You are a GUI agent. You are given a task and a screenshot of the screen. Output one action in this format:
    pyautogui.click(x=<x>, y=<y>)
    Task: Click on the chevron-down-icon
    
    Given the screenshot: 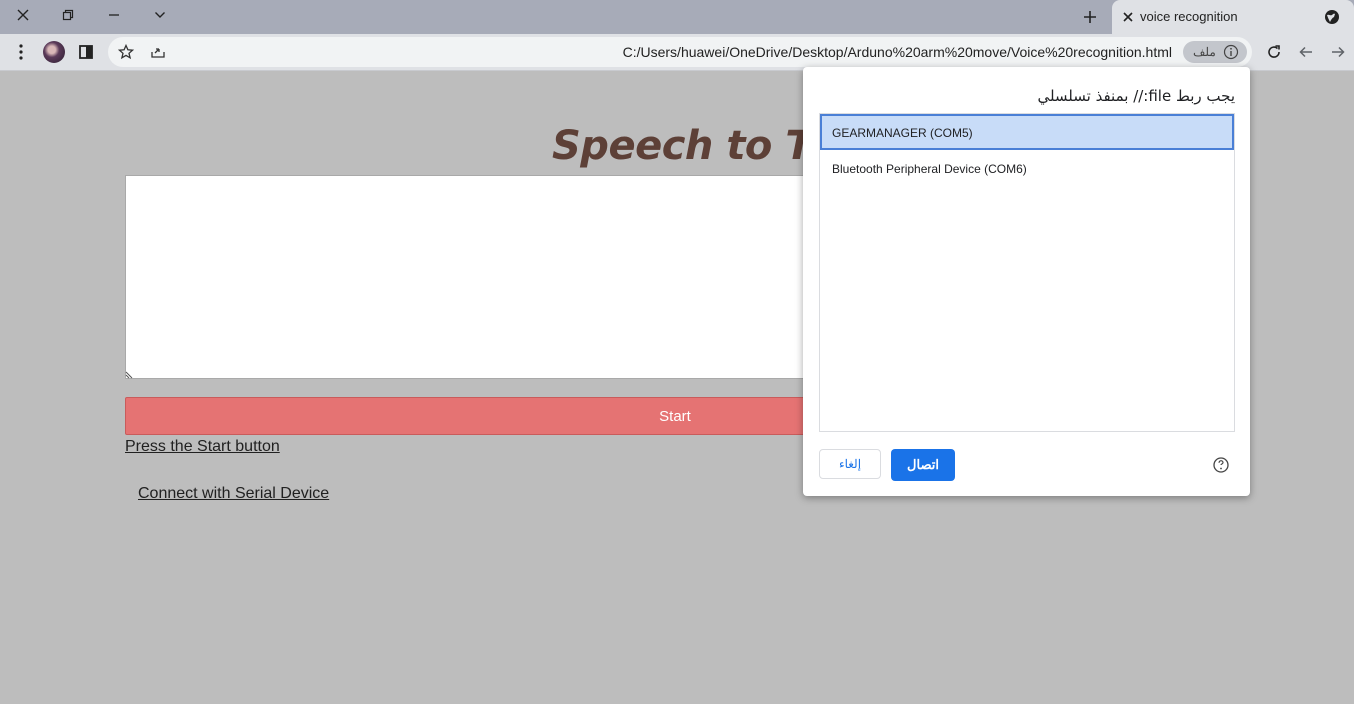 What is the action you would take?
    pyautogui.click(x=160, y=15)
    